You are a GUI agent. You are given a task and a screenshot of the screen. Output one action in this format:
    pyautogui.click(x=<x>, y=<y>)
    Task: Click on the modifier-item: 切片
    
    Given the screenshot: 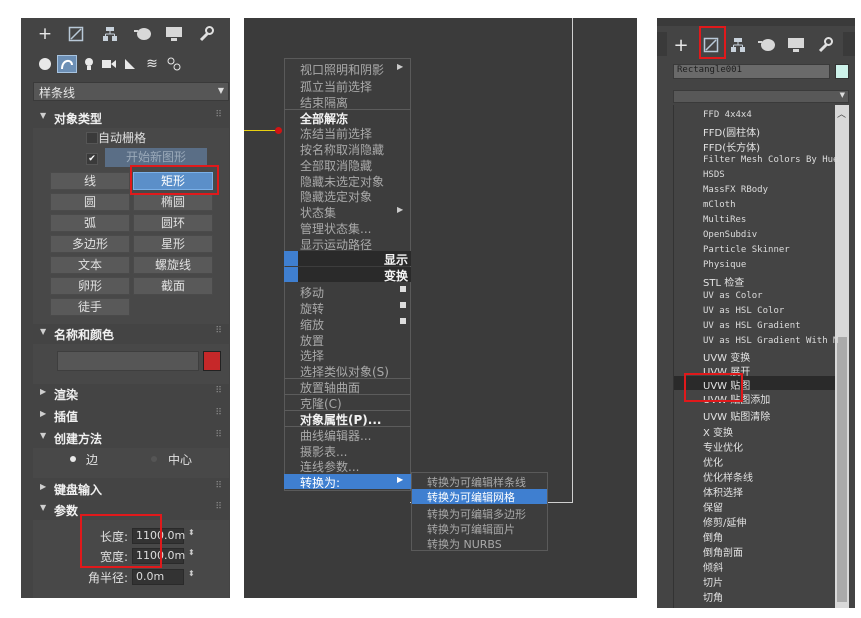 What is the action you would take?
    pyautogui.click(x=713, y=581)
    